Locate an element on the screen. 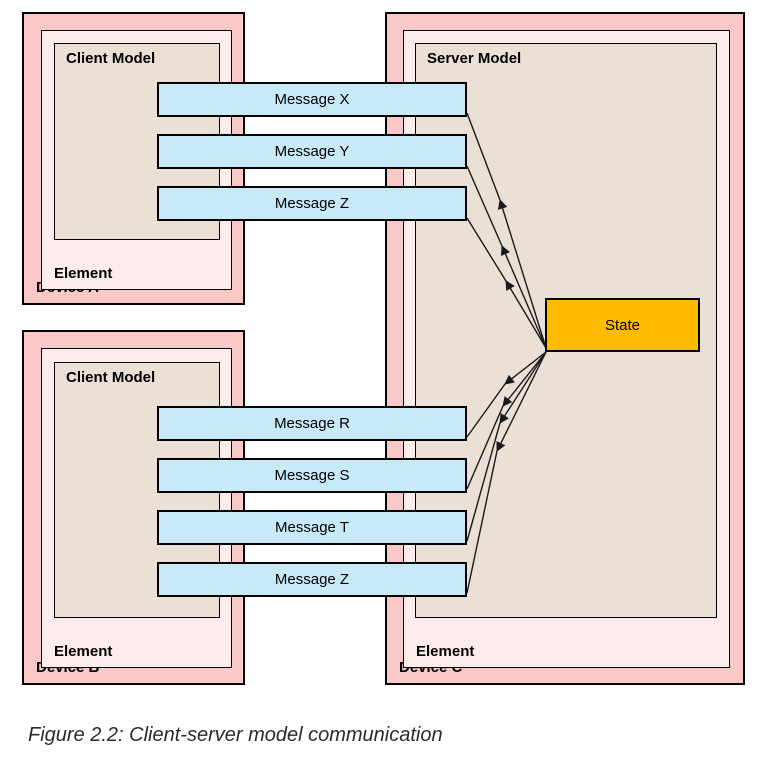 The image size is (760, 763). message-box-t: Message T is located at coordinates (312, 527).